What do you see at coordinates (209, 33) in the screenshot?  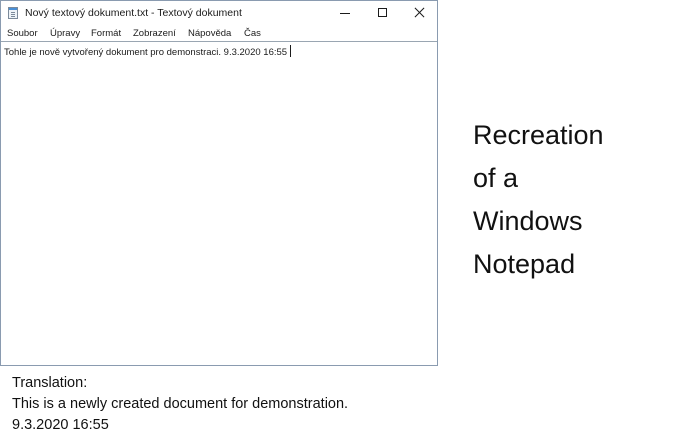 I see `menu-napoveda: Nápověda` at bounding box center [209, 33].